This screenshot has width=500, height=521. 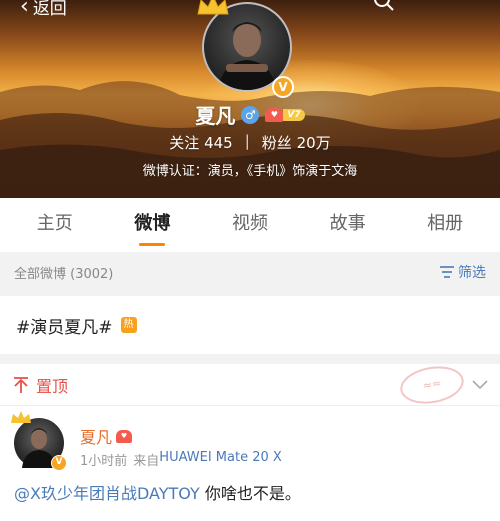 I want to click on post-source-prefix: 来自, so click(x=146, y=461).